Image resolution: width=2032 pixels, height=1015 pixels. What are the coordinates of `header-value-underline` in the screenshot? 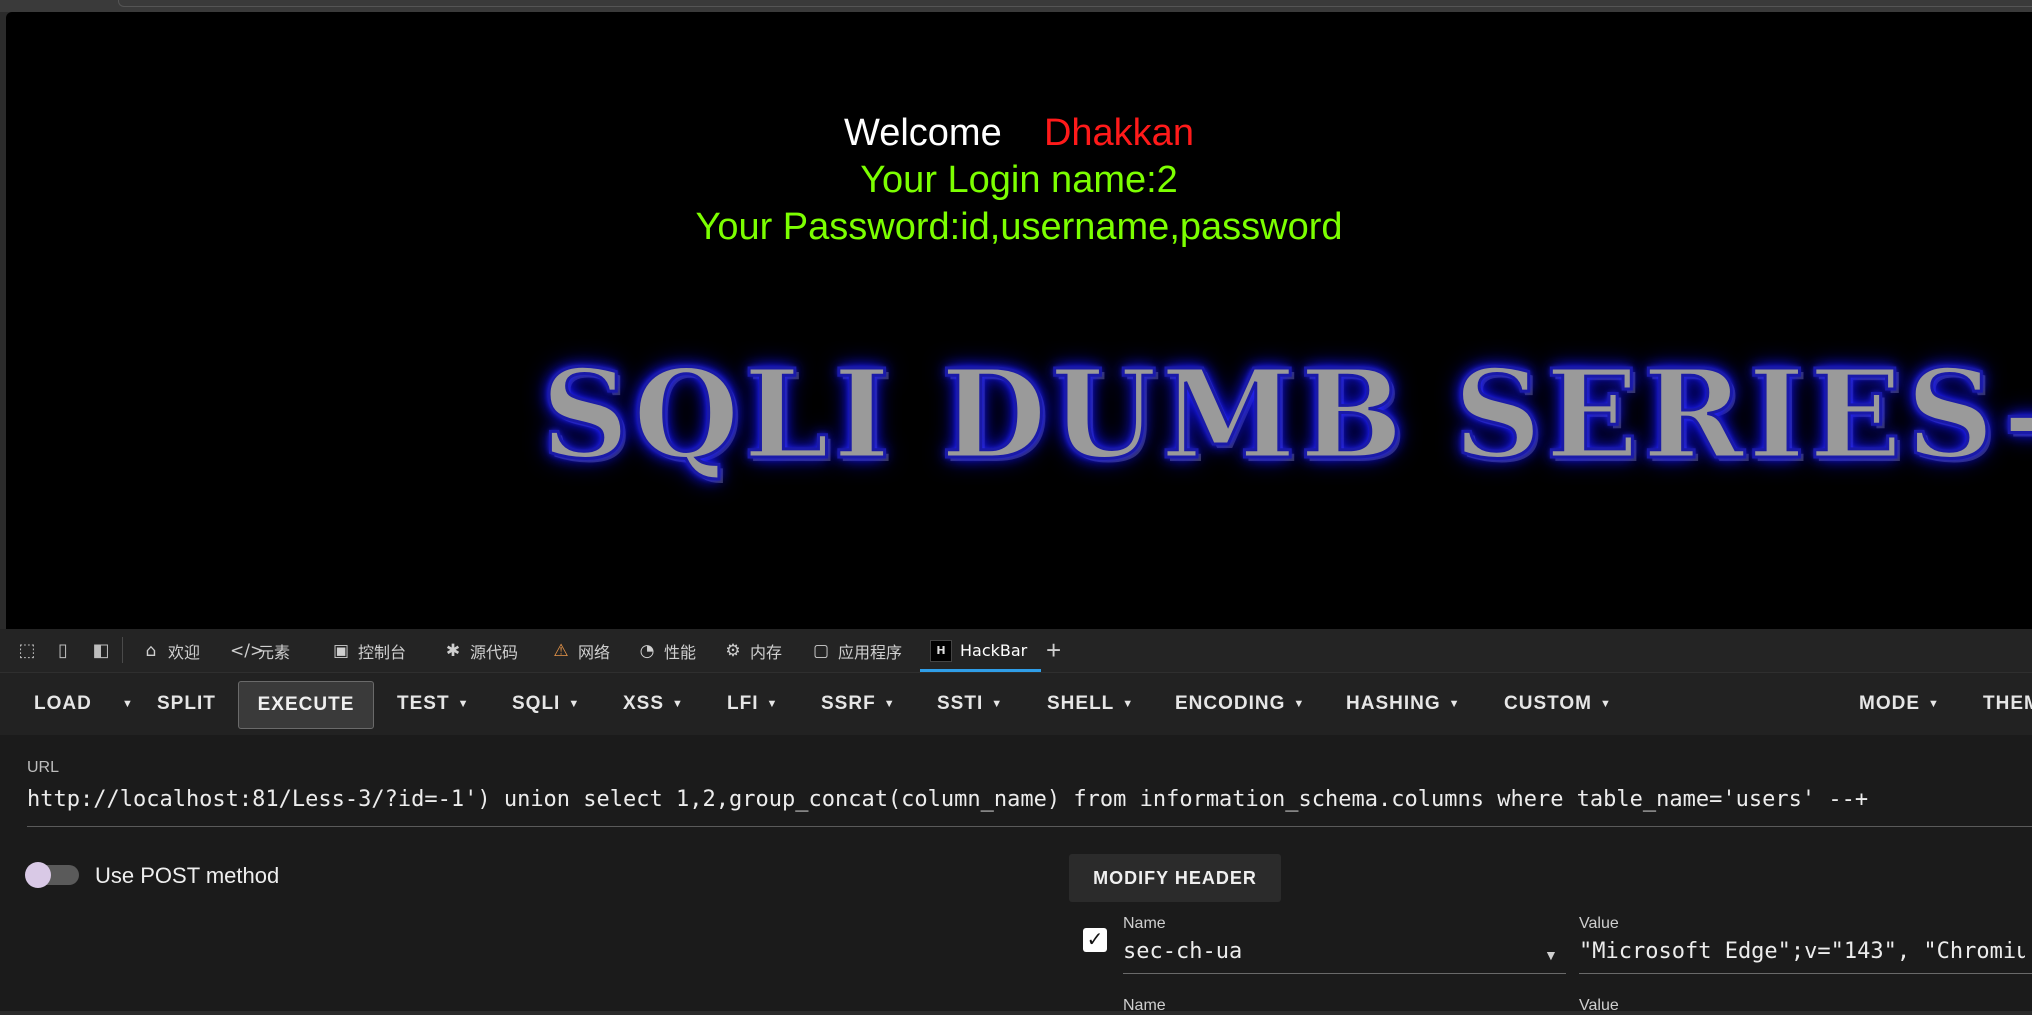 It's located at (1805, 973).